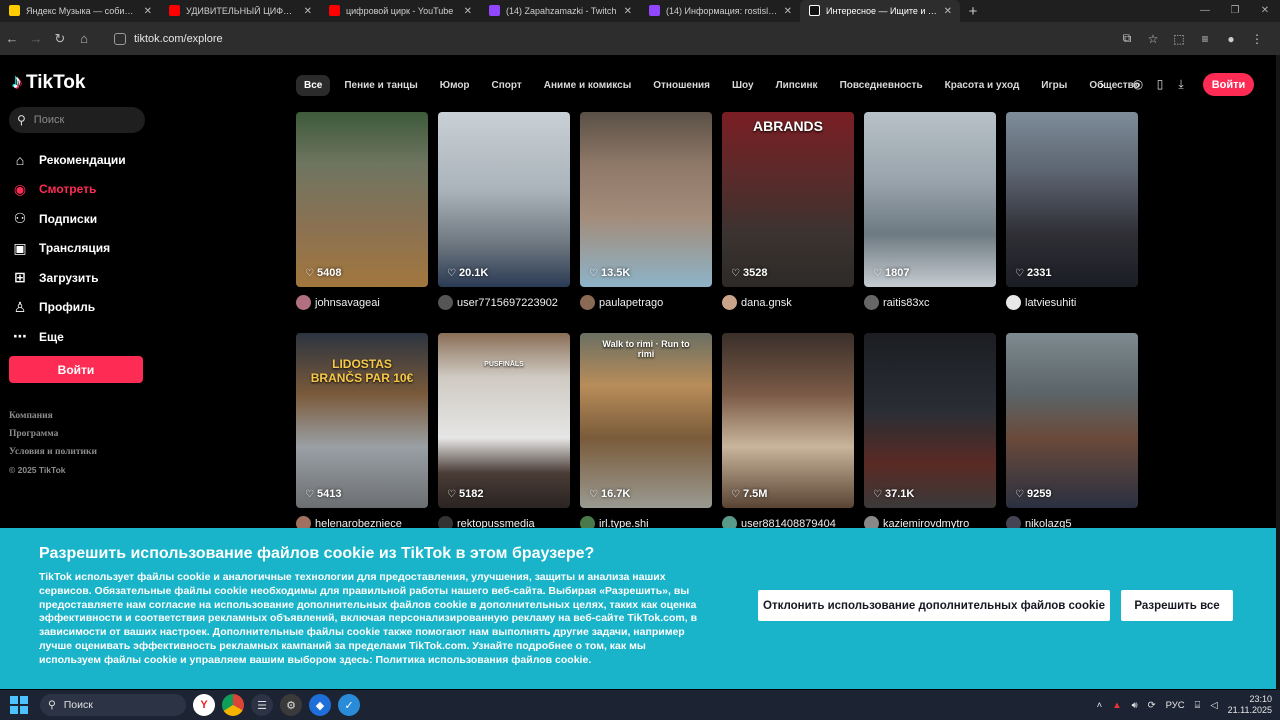 Image resolution: width=1280 pixels, height=720 pixels. Describe the element at coordinates (362, 302) in the screenshot. I see `video-author: johnsavageai` at that location.